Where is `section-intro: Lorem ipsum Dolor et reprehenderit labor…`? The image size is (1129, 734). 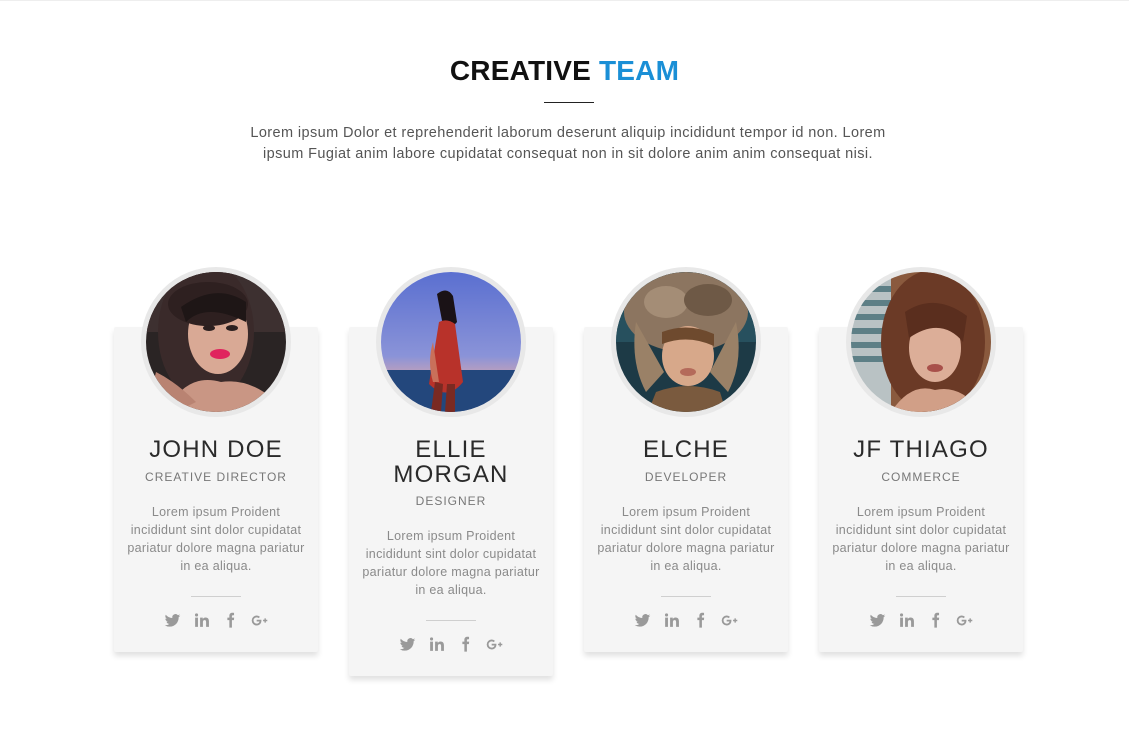 section-intro: Lorem ipsum Dolor et reprehenderit labor… is located at coordinates (568, 143).